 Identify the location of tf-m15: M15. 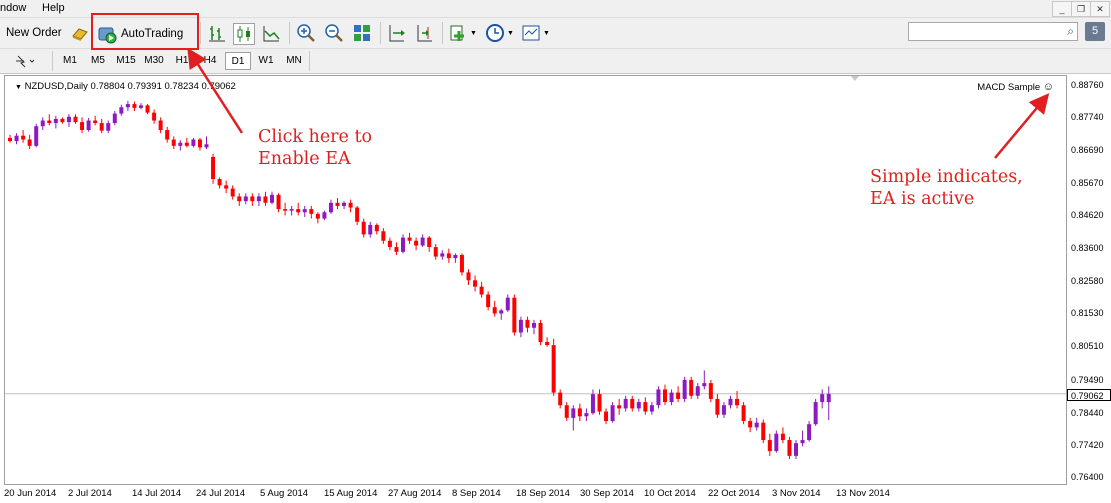
(126, 61).